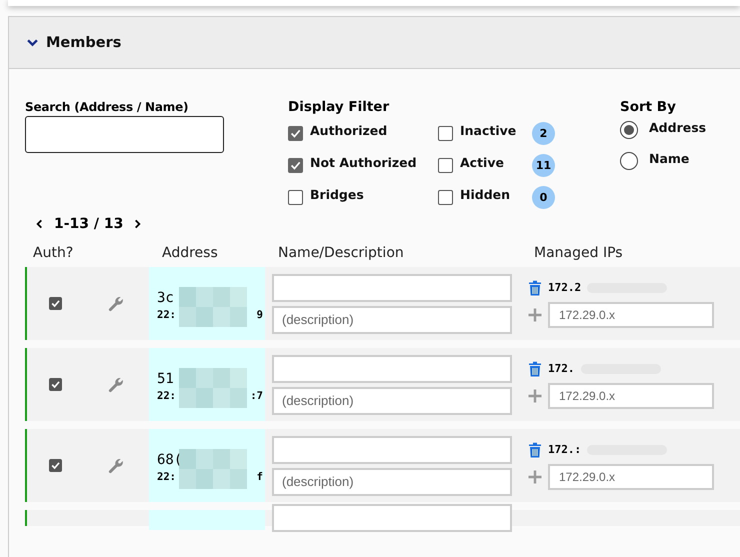 The height and width of the screenshot is (557, 740). What do you see at coordinates (137, 224) in the screenshot?
I see `chevron-right-icon` at bounding box center [137, 224].